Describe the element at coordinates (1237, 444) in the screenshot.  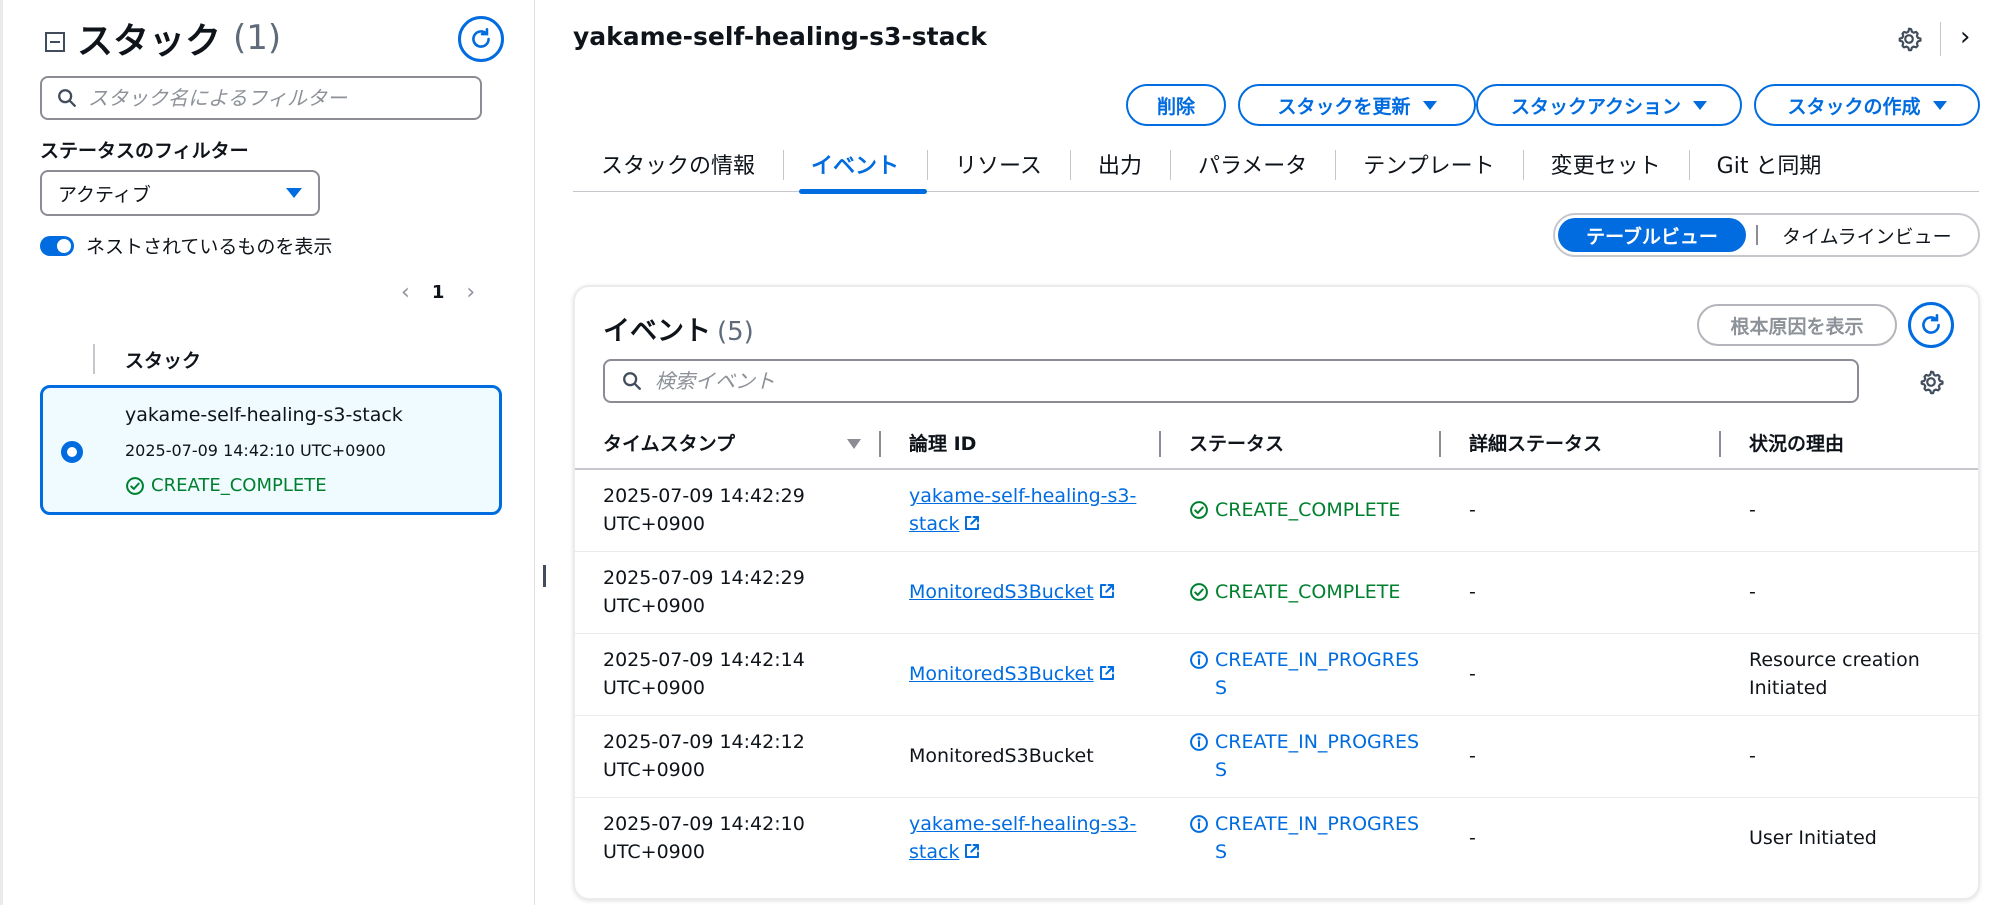
I see `column-header-label: ステータス` at that location.